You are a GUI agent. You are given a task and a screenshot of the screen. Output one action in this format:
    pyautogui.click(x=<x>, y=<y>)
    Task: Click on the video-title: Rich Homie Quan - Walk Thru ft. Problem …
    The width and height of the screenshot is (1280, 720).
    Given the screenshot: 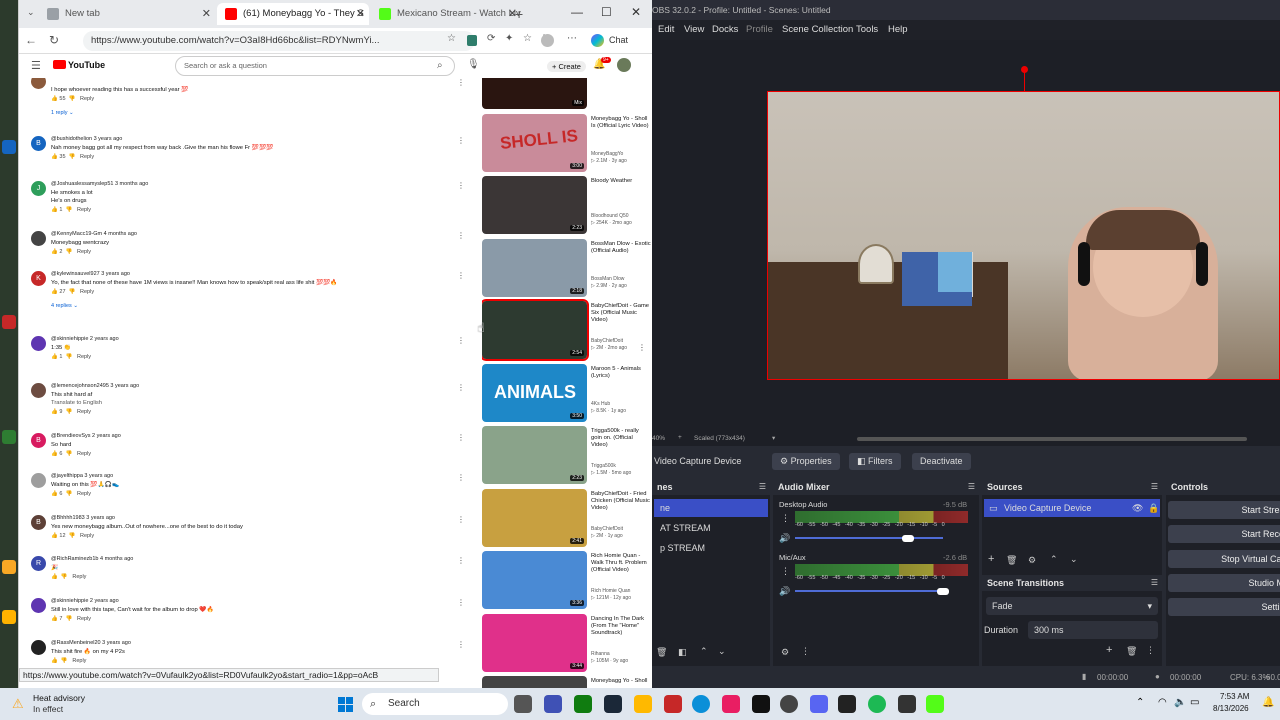 What is the action you would take?
    pyautogui.click(x=621, y=563)
    